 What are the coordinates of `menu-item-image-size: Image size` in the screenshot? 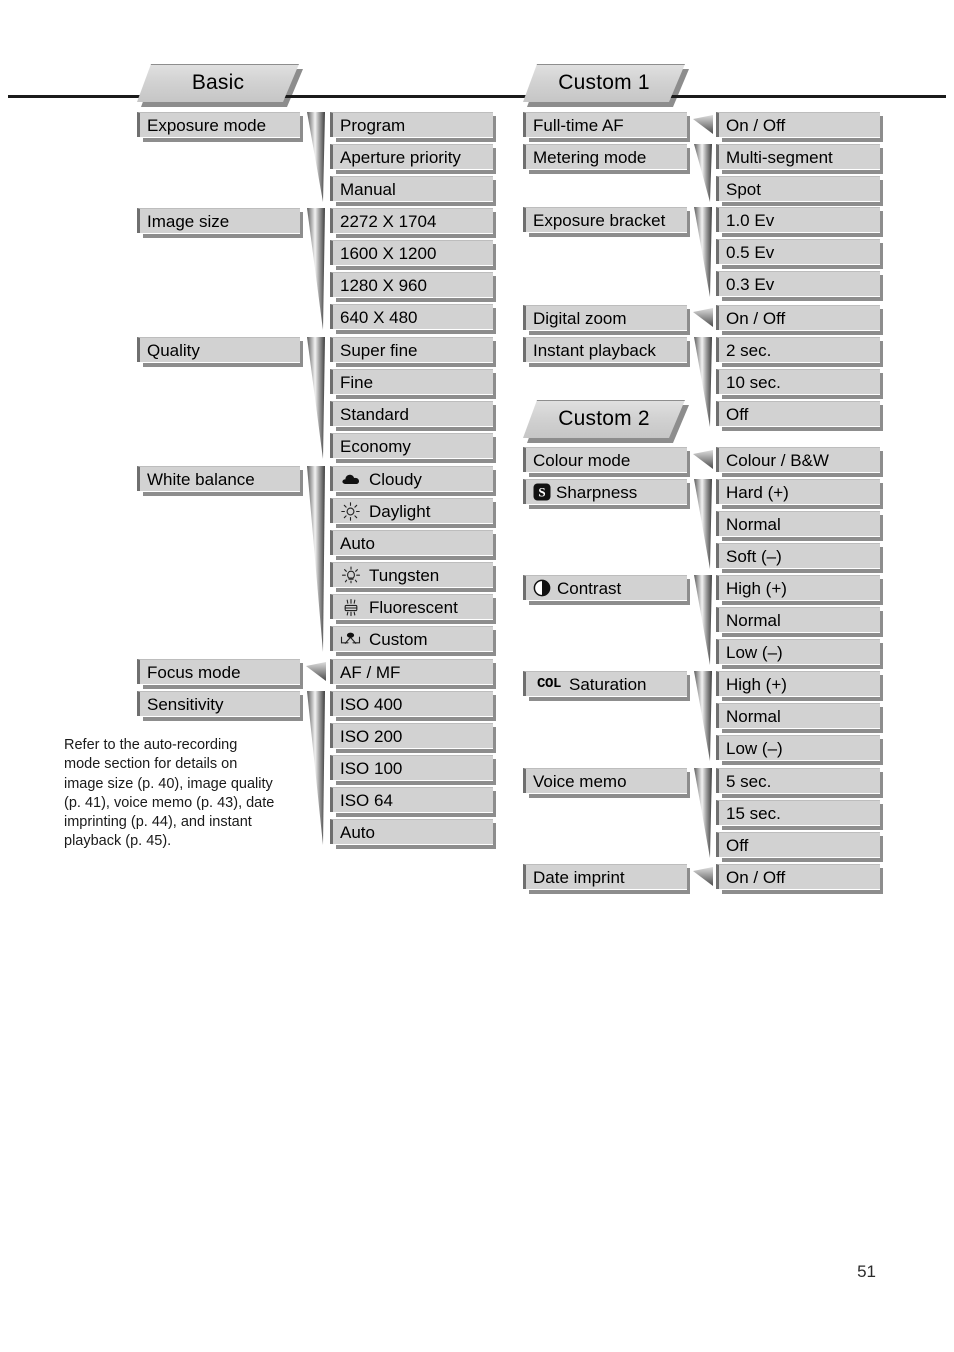 It's located at (220, 223).